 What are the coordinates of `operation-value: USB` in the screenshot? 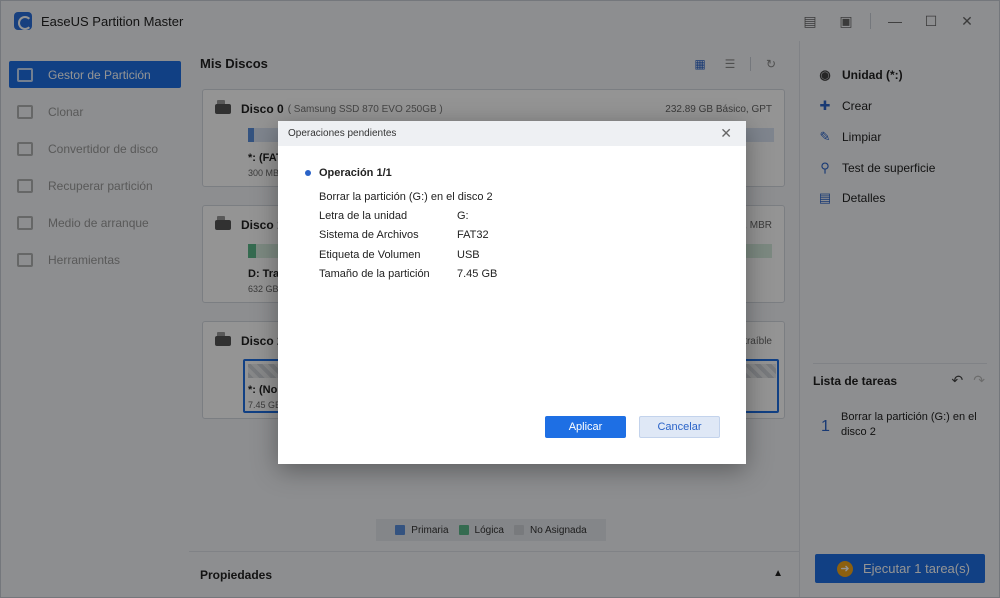 It's located at (468, 255).